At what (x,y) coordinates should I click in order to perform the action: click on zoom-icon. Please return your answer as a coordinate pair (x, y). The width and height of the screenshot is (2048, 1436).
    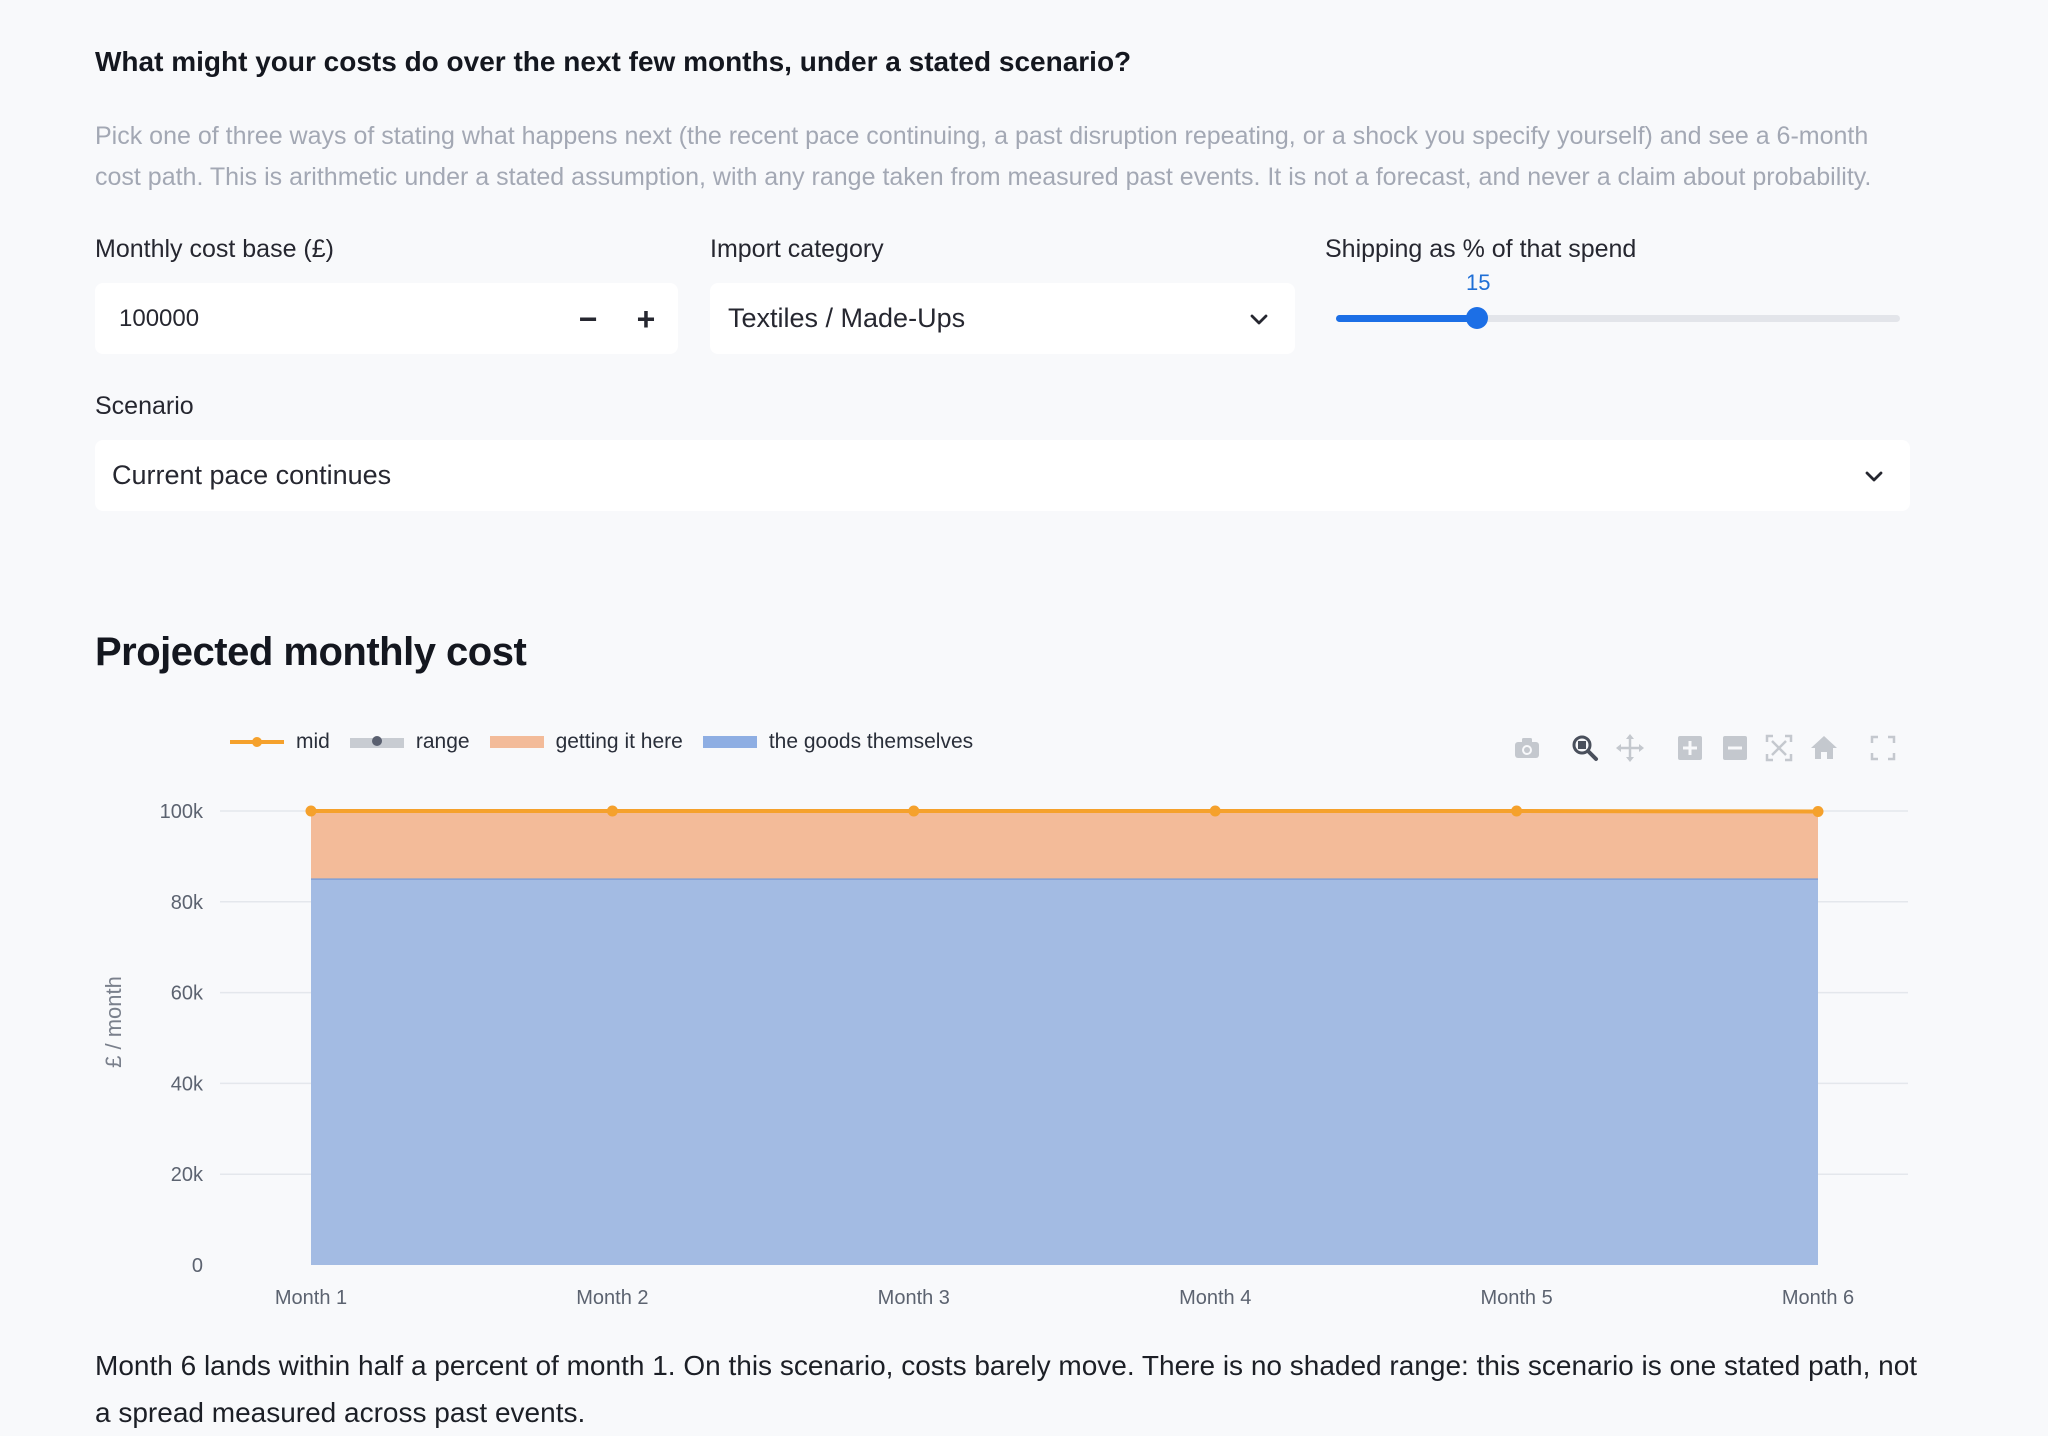
    Looking at the image, I should click on (1585, 748).